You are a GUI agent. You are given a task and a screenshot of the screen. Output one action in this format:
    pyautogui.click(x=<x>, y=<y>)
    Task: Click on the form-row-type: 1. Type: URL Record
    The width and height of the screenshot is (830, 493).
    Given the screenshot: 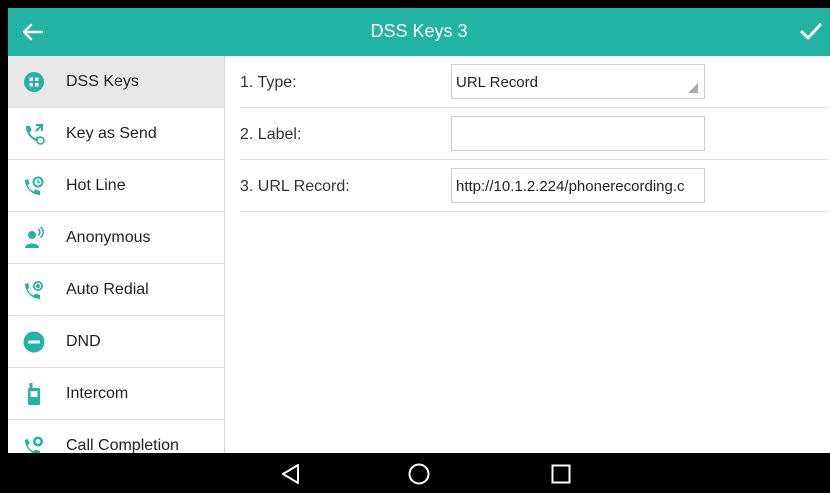 What is the action you would take?
    pyautogui.click(x=534, y=82)
    